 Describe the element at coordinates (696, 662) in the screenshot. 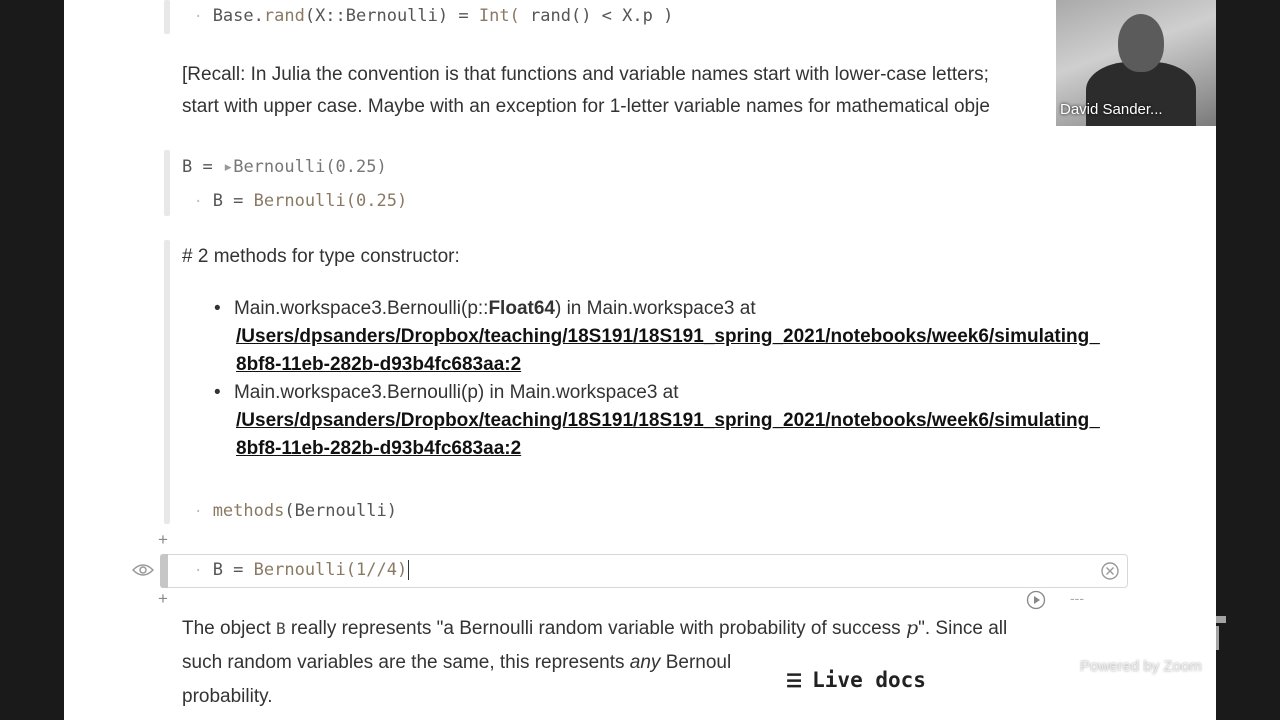

I see `prose-text: Bernoul` at that location.